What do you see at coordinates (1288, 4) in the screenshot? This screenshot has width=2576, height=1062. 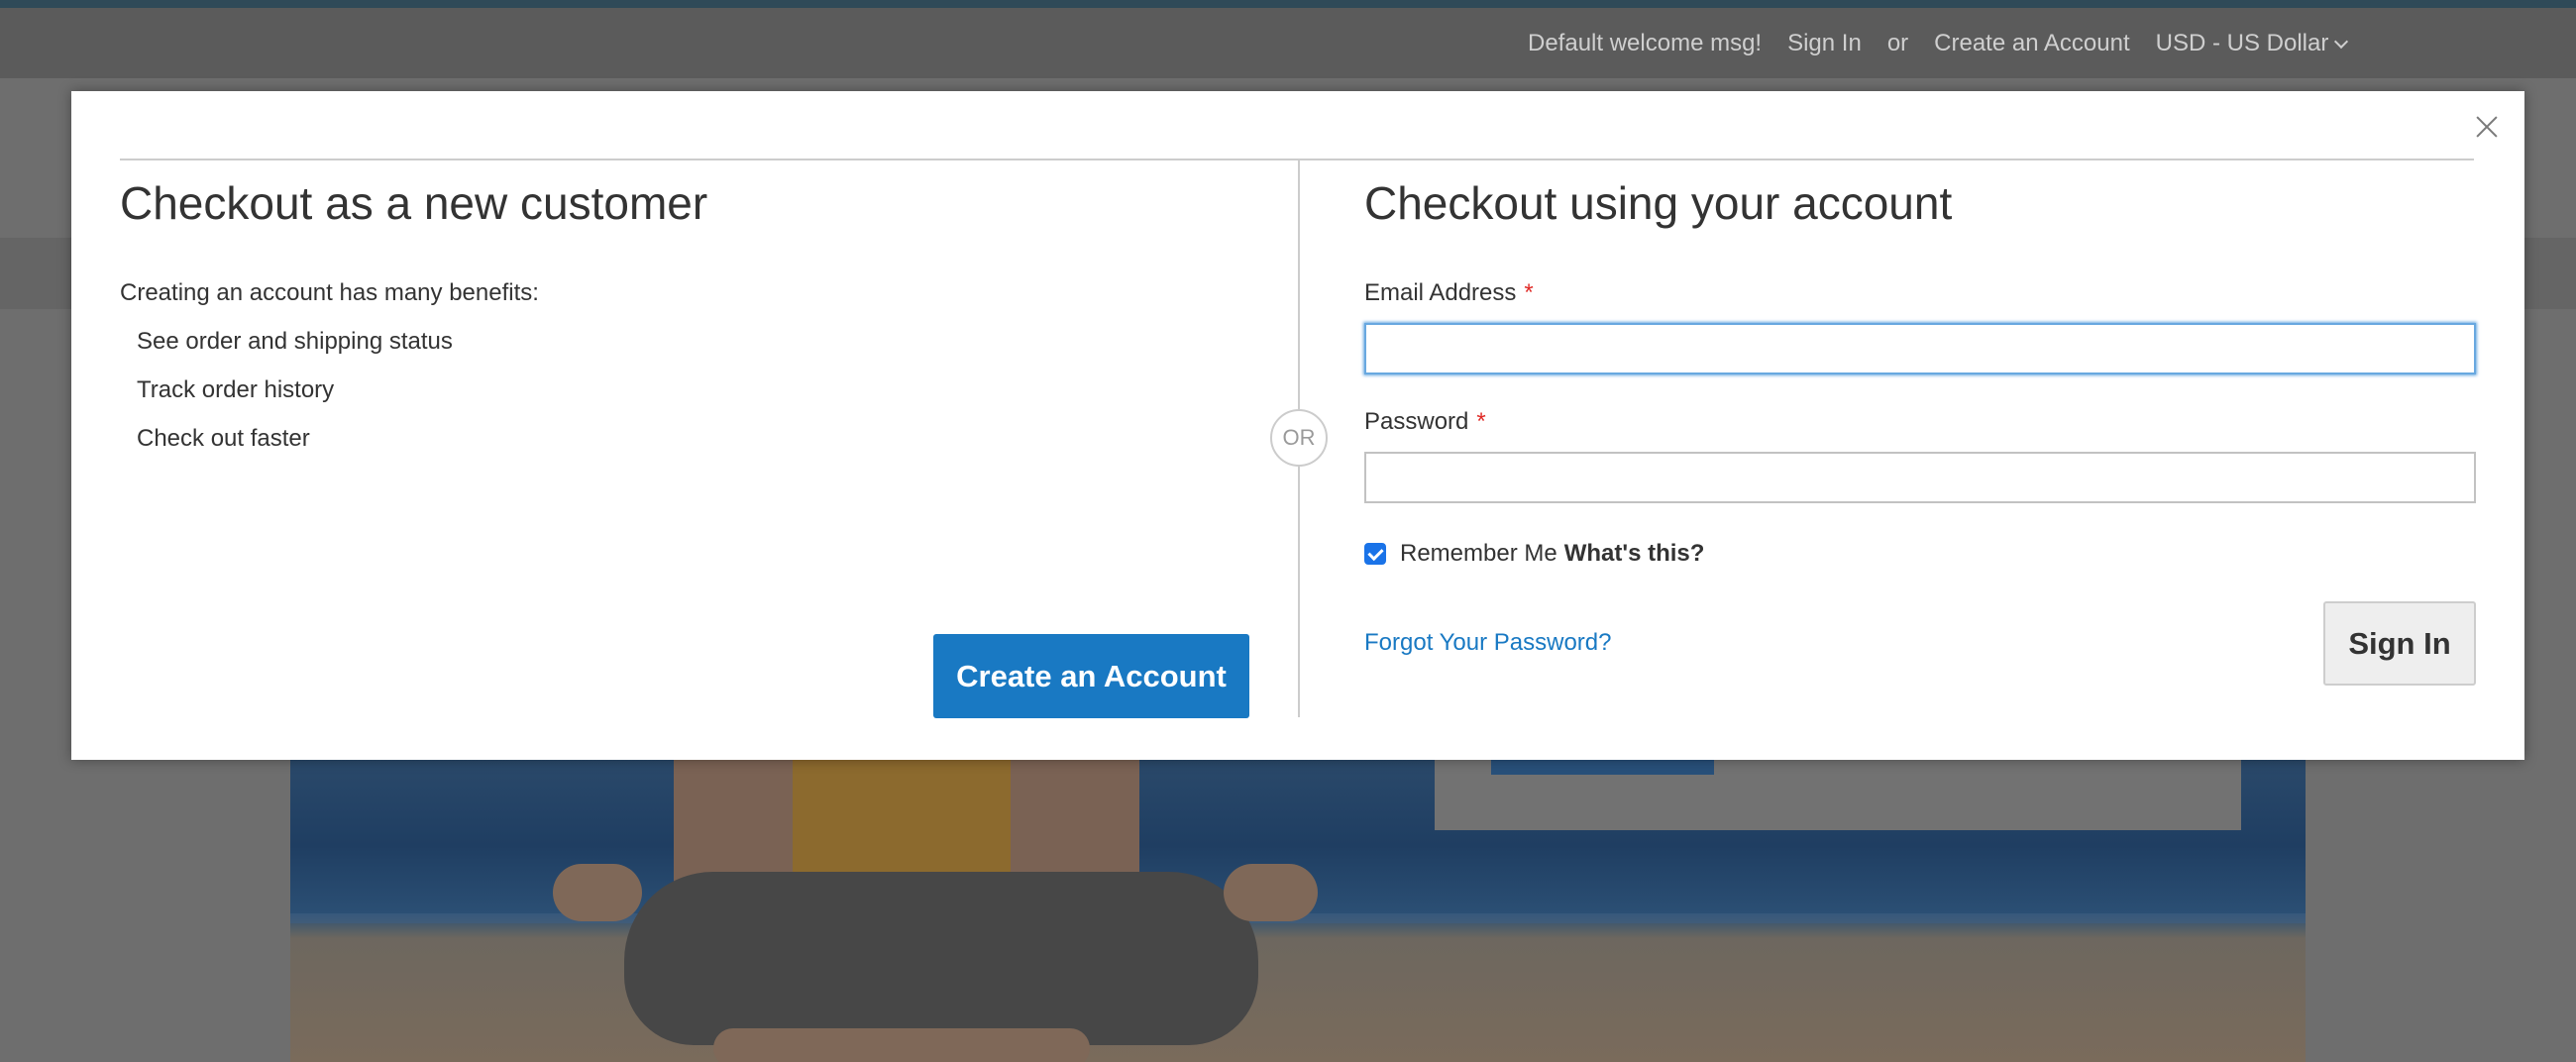 I see `top-accent-strip` at bounding box center [1288, 4].